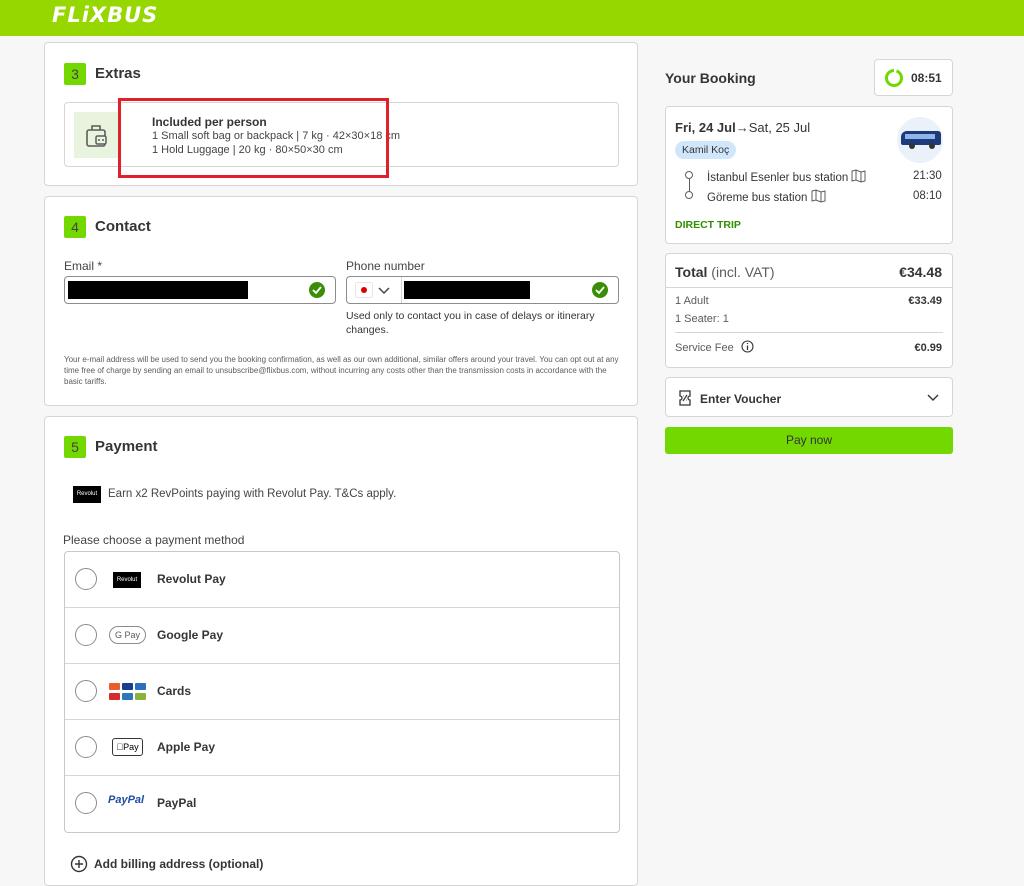 Image resolution: width=1024 pixels, height=886 pixels. I want to click on payment-step-number: 5, so click(75, 447).